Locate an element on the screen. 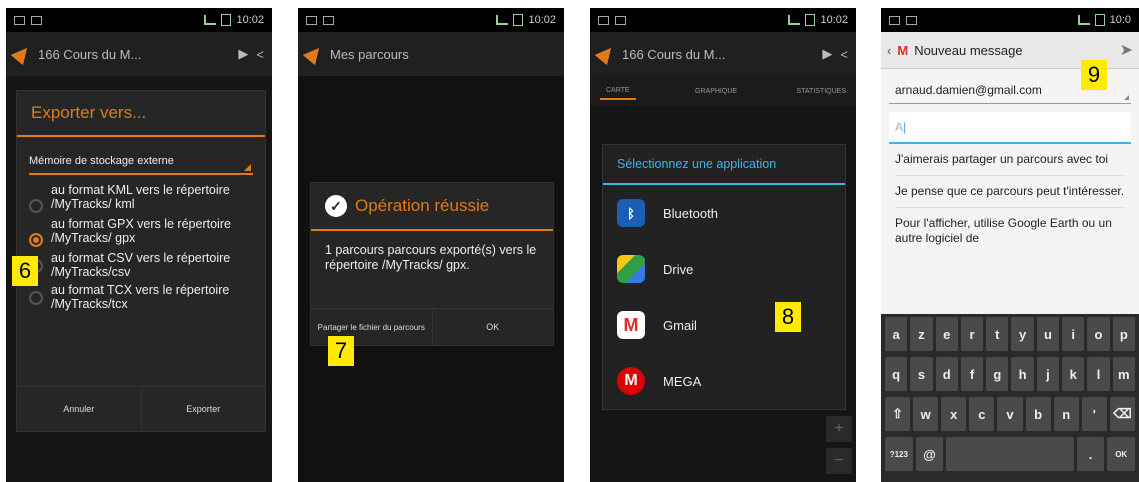 Image resolution: width=1139 pixels, height=482 pixels. app-bluetooth: ᛒ Bluetooth is located at coordinates (724, 213).